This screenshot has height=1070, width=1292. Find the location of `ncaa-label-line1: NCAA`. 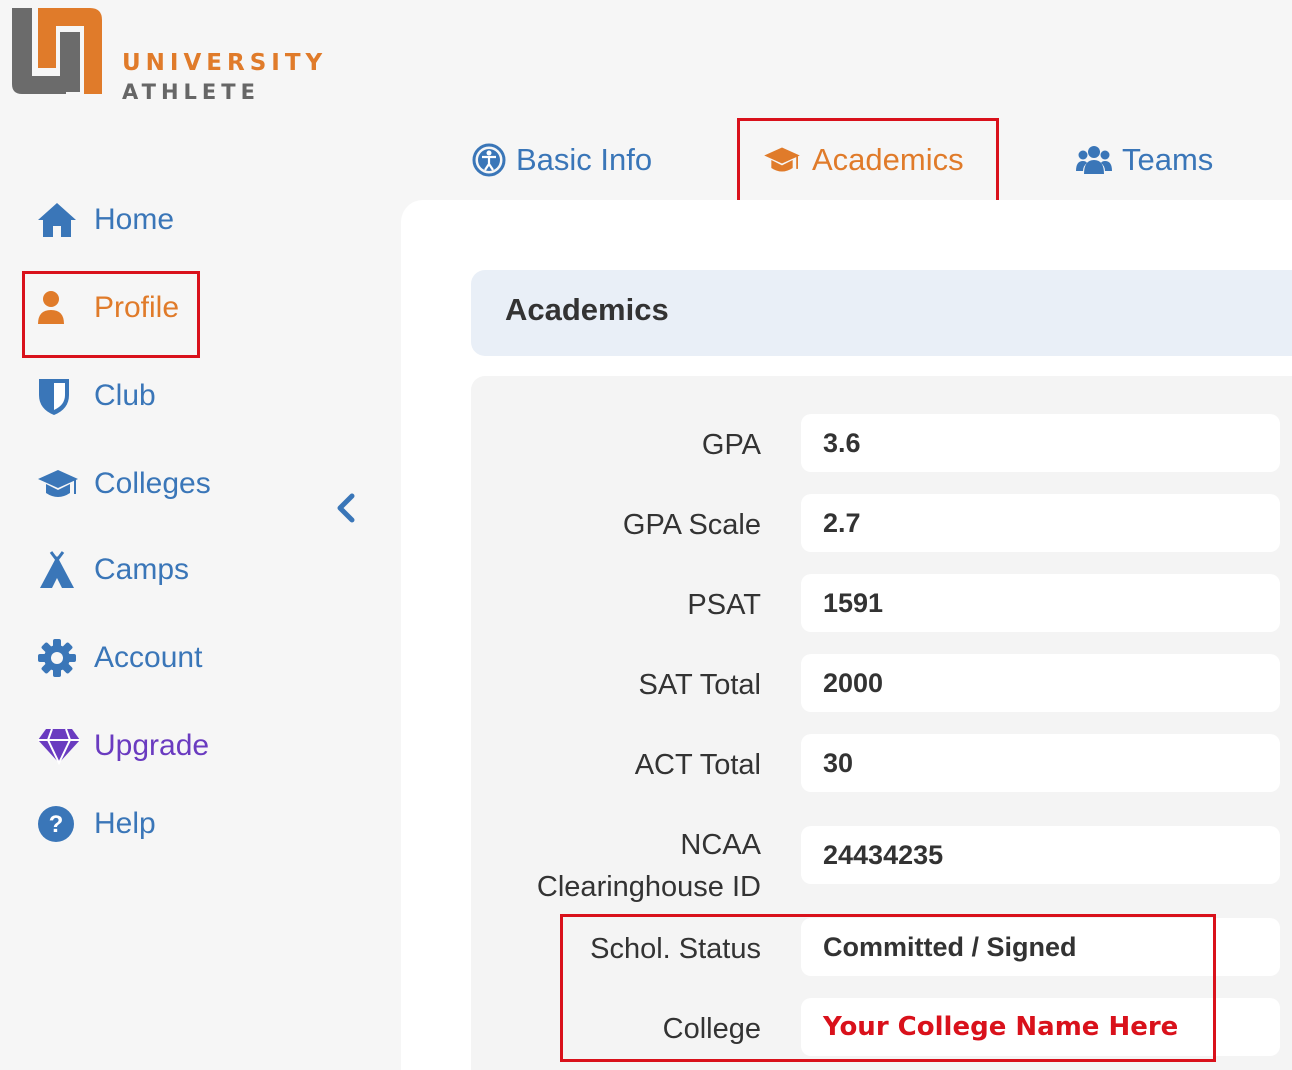

ncaa-label-line1: NCAA is located at coordinates (720, 845).